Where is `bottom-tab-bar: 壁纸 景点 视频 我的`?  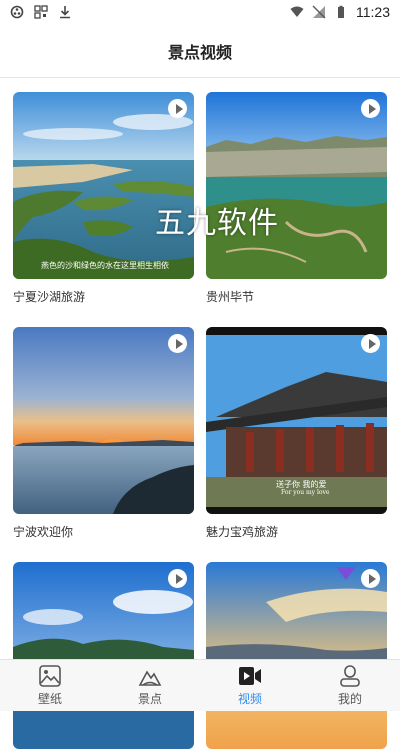
bottom-tab-bar: 壁纸 景点 视频 我的 is located at coordinates (200, 685).